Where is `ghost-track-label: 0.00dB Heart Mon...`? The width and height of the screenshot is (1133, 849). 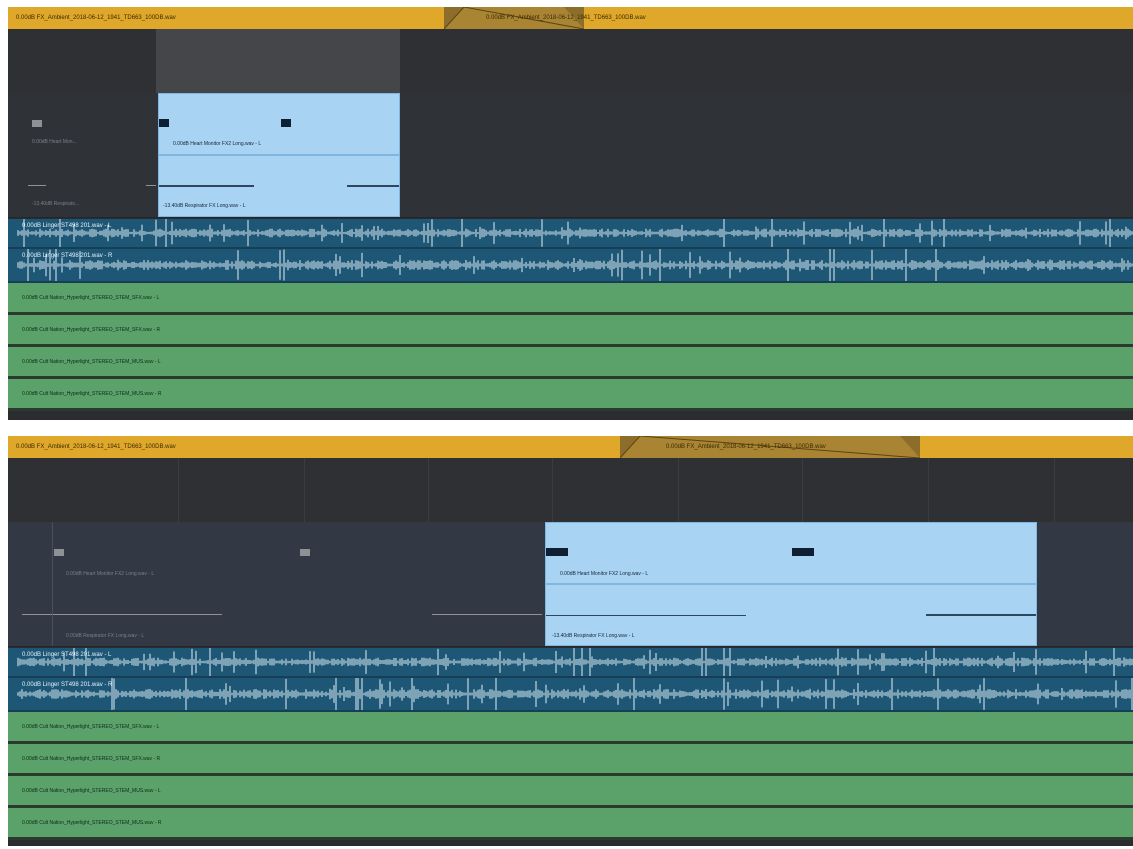
ghost-track-label: 0.00dB Heart Mon... is located at coordinates (54, 142).